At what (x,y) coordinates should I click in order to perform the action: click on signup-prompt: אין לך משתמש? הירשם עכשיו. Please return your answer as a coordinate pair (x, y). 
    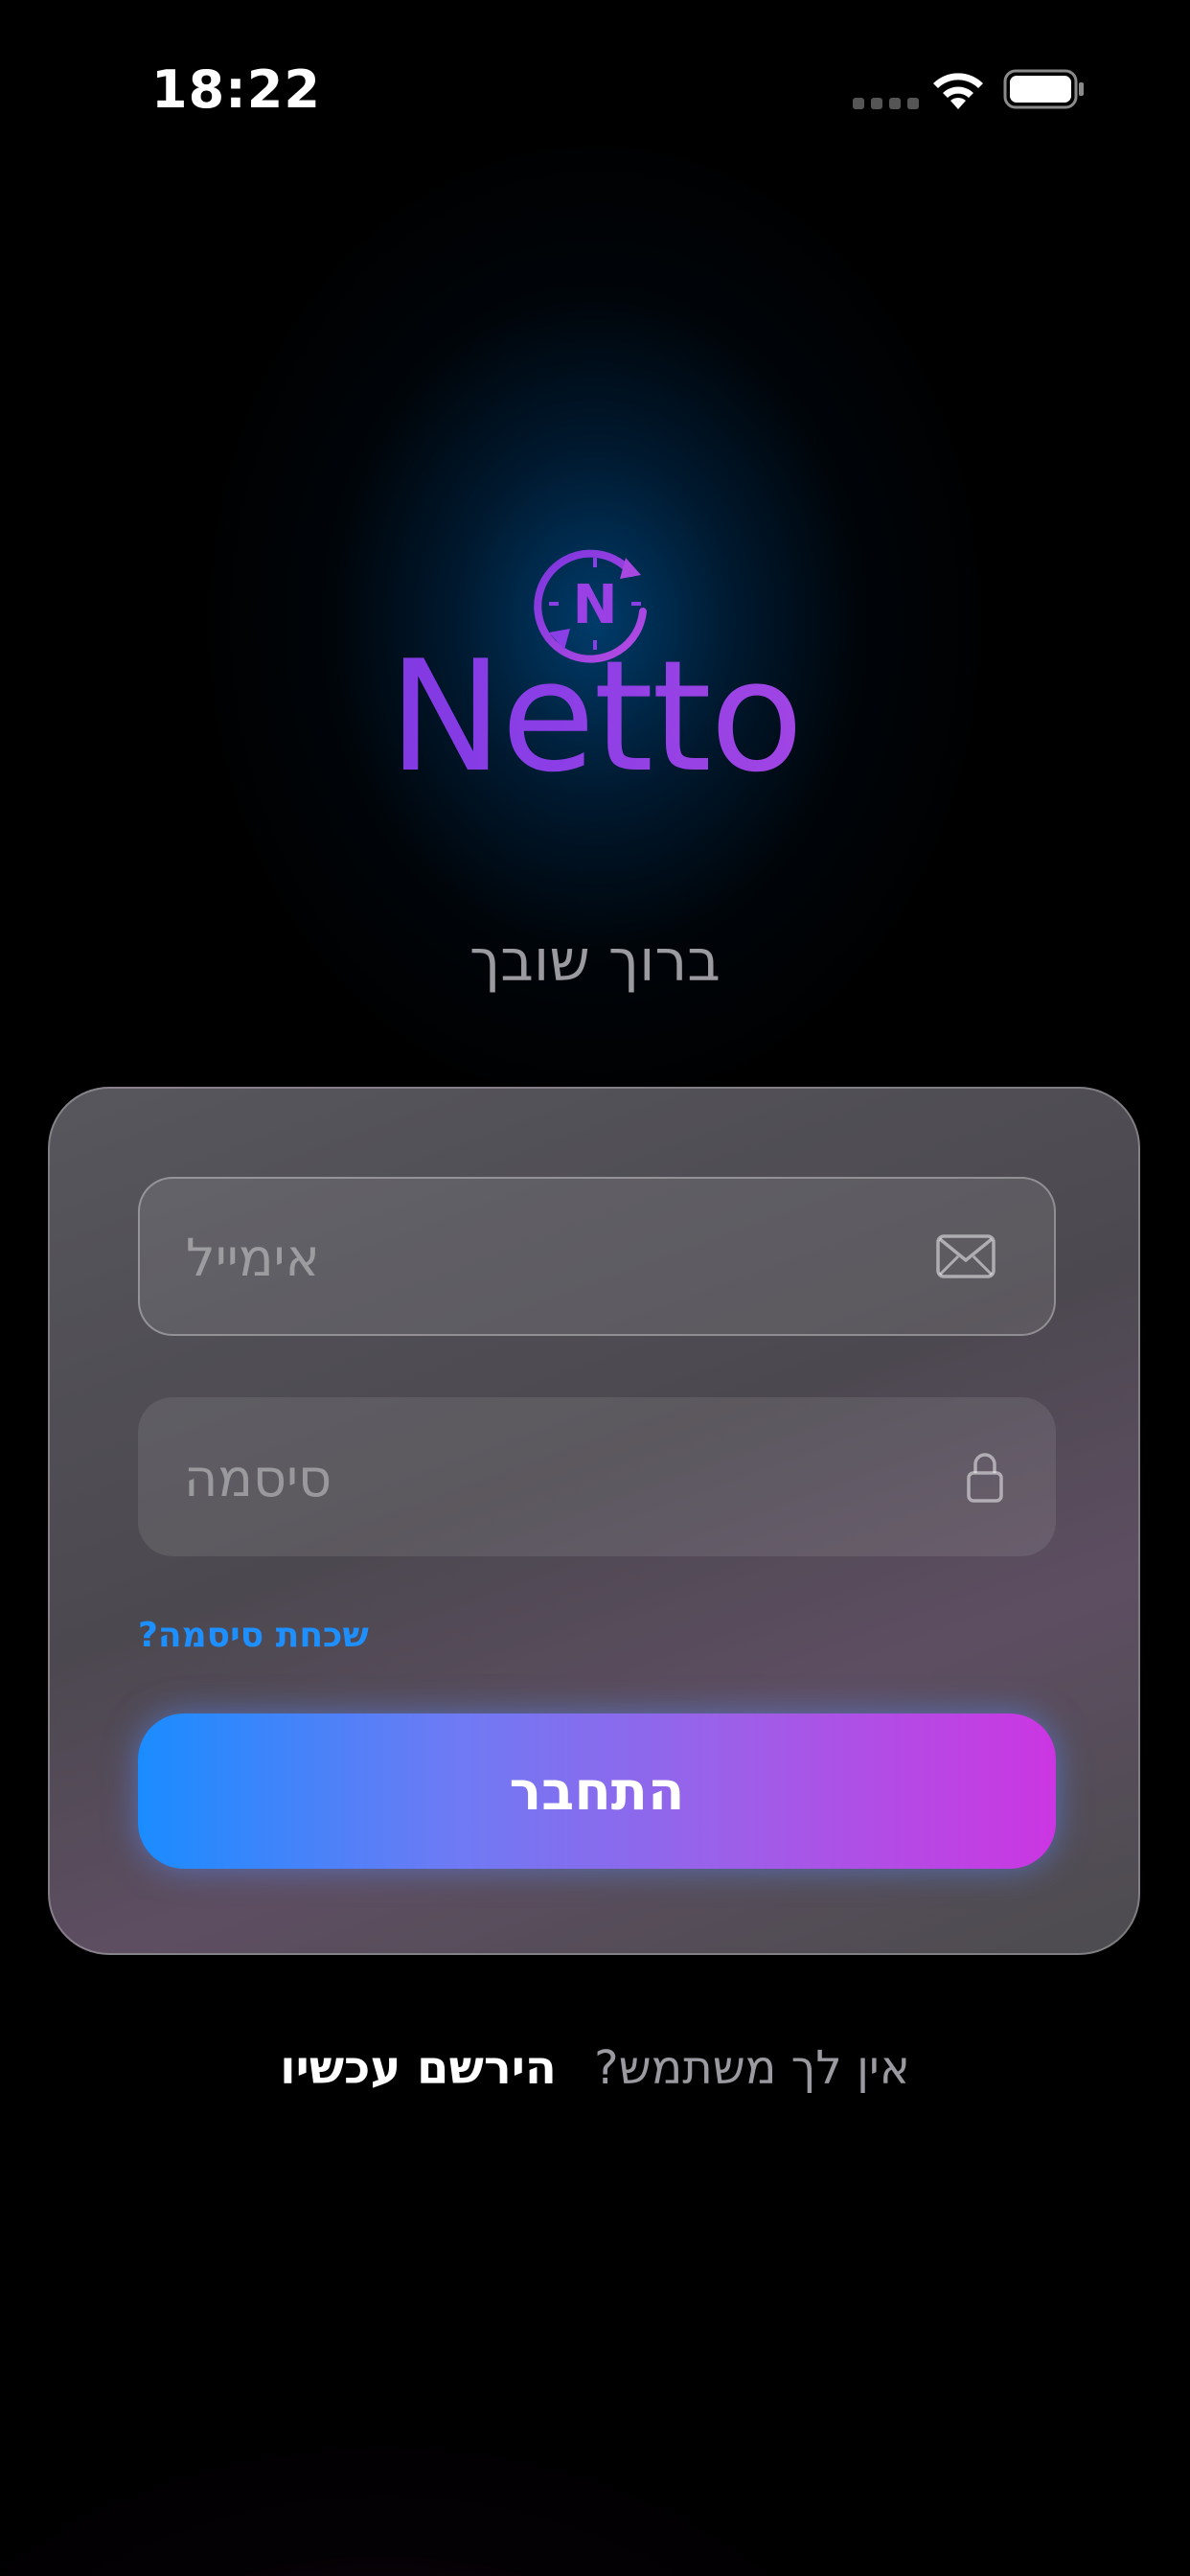
    Looking at the image, I should click on (595, 2068).